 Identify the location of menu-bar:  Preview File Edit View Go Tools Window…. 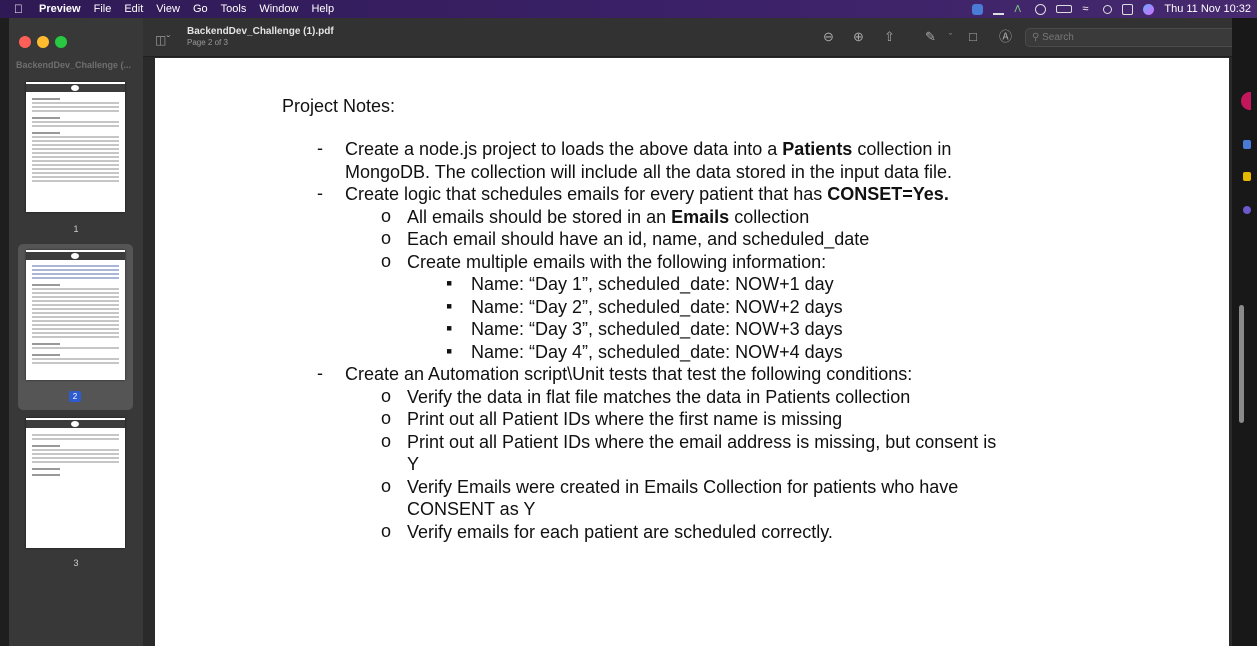
(628, 9).